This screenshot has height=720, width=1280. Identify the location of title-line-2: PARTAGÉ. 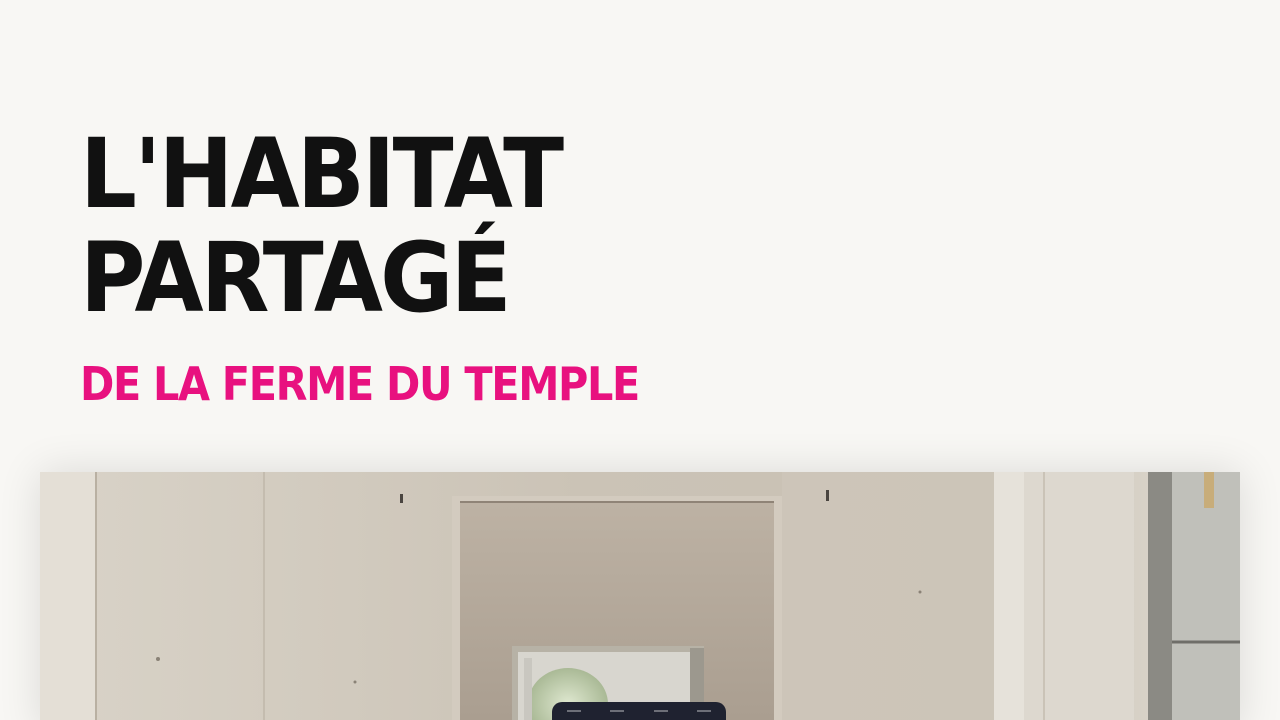
(296, 278).